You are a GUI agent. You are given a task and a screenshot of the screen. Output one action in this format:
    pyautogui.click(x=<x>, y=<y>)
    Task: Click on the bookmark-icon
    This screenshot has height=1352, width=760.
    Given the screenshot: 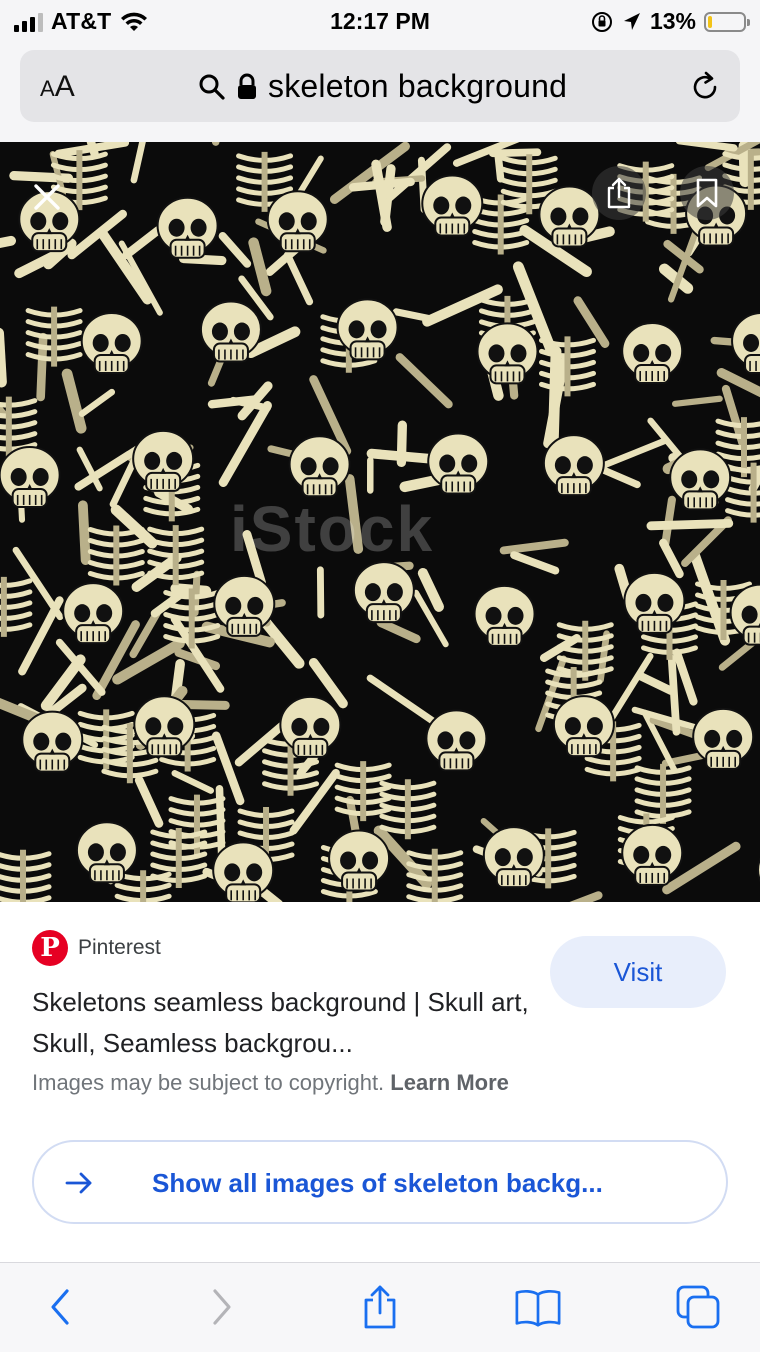 What is the action you would take?
    pyautogui.click(x=707, y=193)
    